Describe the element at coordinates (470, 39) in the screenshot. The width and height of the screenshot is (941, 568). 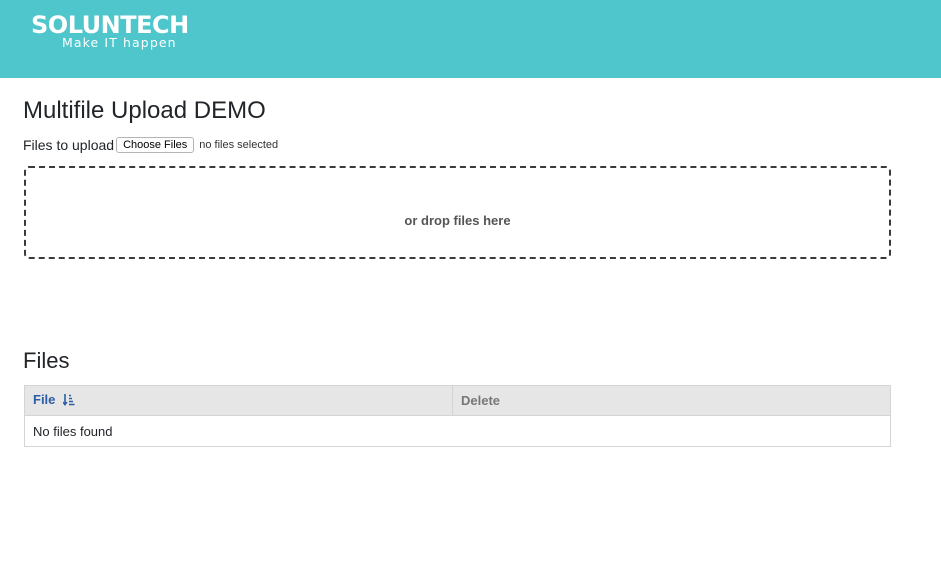
I see `top-banner: SOLUNTECH Make IT happen` at that location.